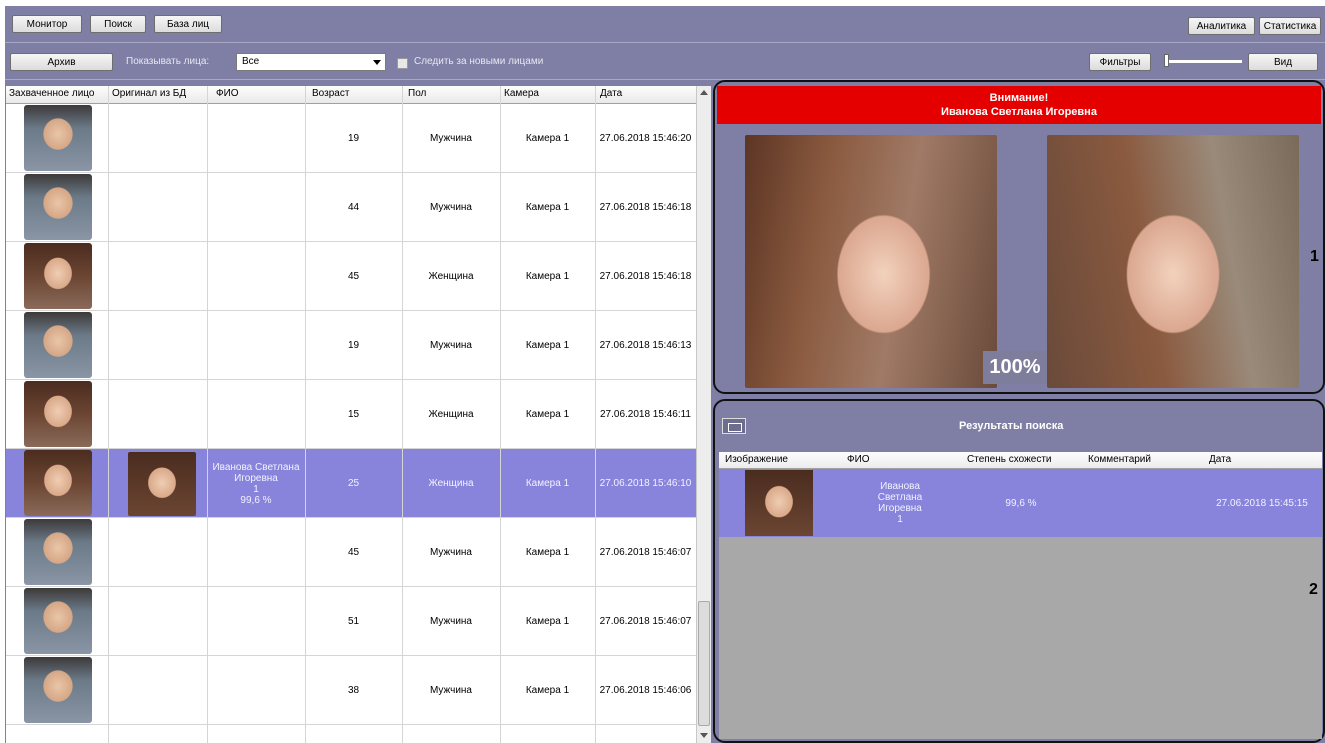 This screenshot has width=1325, height=743. Describe the element at coordinates (1314, 256) in the screenshot. I see `panel-marker-1: 1` at that location.